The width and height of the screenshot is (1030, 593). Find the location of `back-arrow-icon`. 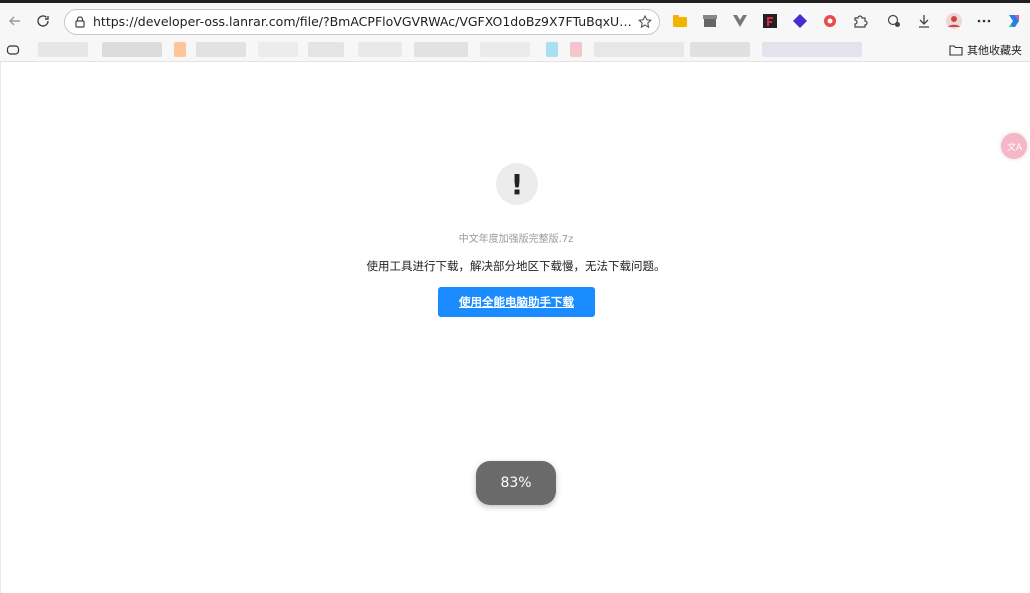

back-arrow-icon is located at coordinates (14, 21).